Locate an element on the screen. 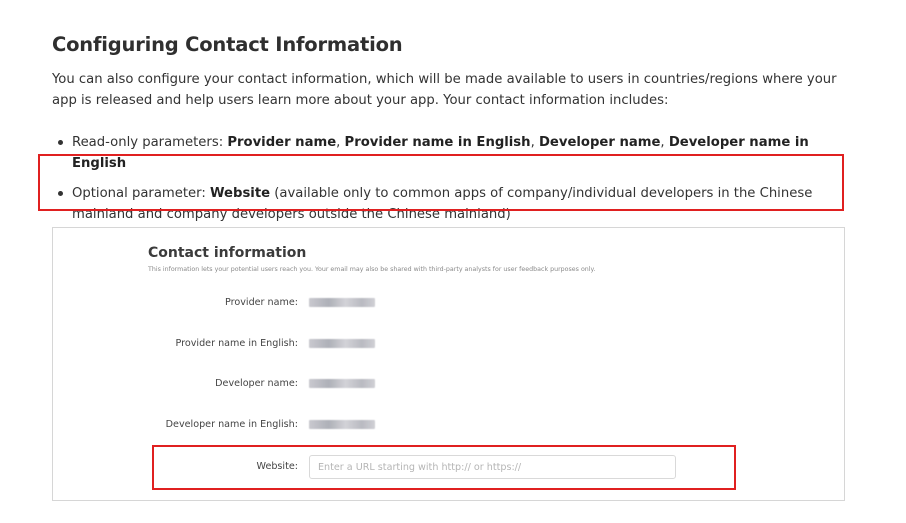  provider-name-english-label: Provider name in English: is located at coordinates (236, 343).